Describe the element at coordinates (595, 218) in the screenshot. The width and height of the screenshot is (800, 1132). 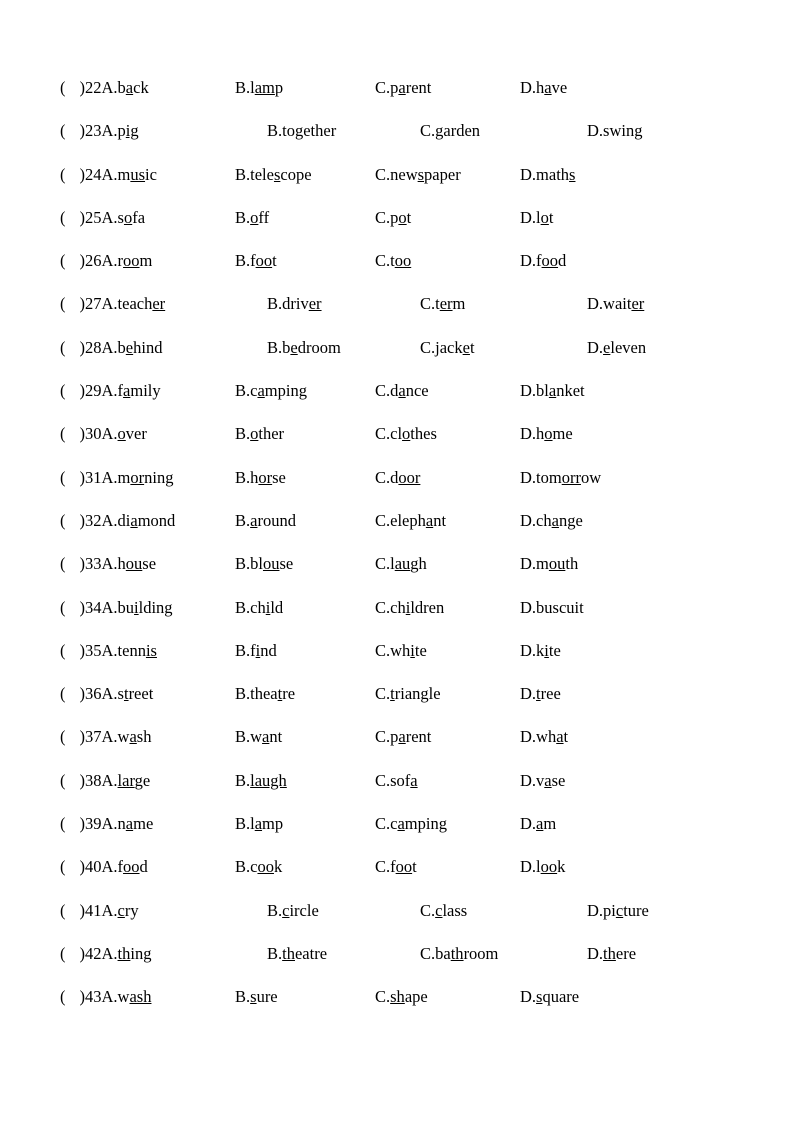
I see `option-d-cell: D.lot` at that location.